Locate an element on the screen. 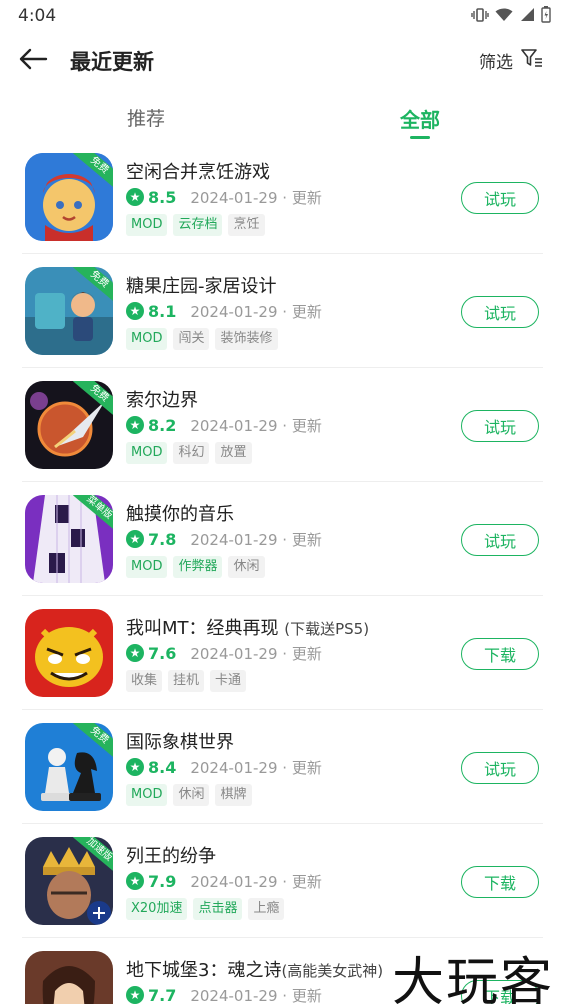 This screenshot has width=565, height=1004. status-time: 4:04 is located at coordinates (37, 16).